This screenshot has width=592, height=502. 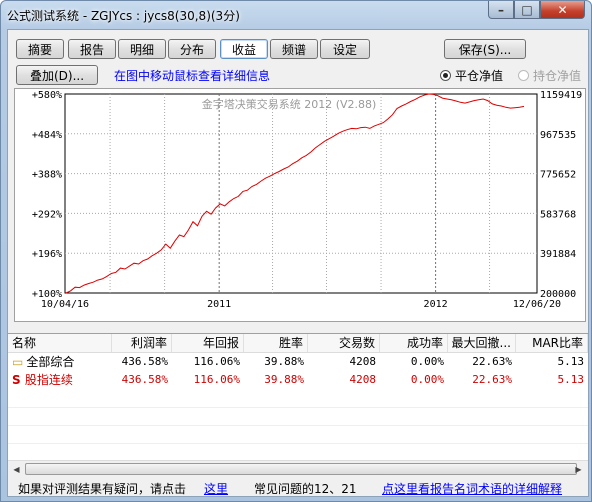 I want to click on scroll-thumb, so click(x=301, y=469).